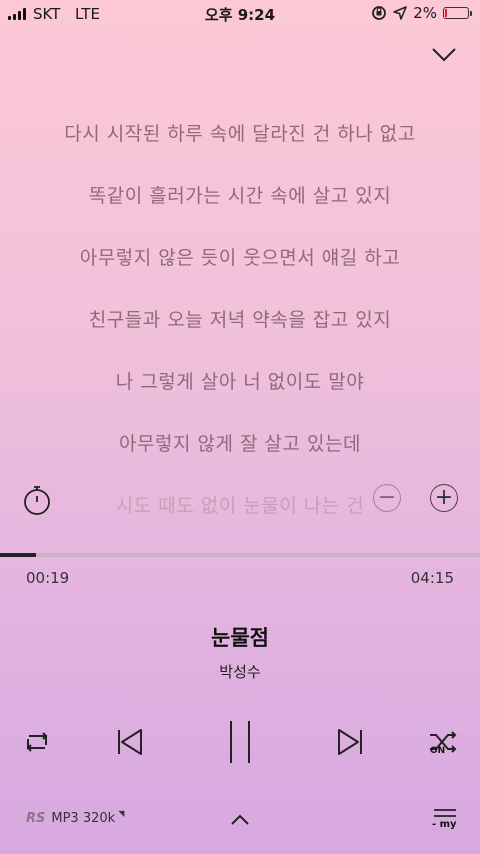 This screenshot has width=480, height=854. What do you see at coordinates (444, 498) in the screenshot?
I see `plus-circle-icon: +` at bounding box center [444, 498].